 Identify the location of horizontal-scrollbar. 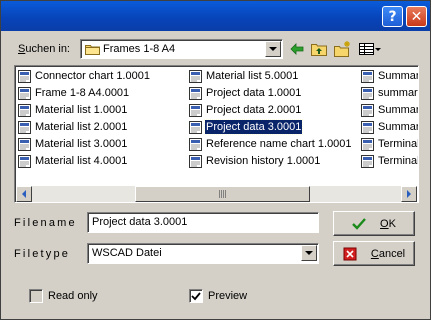
(216, 194).